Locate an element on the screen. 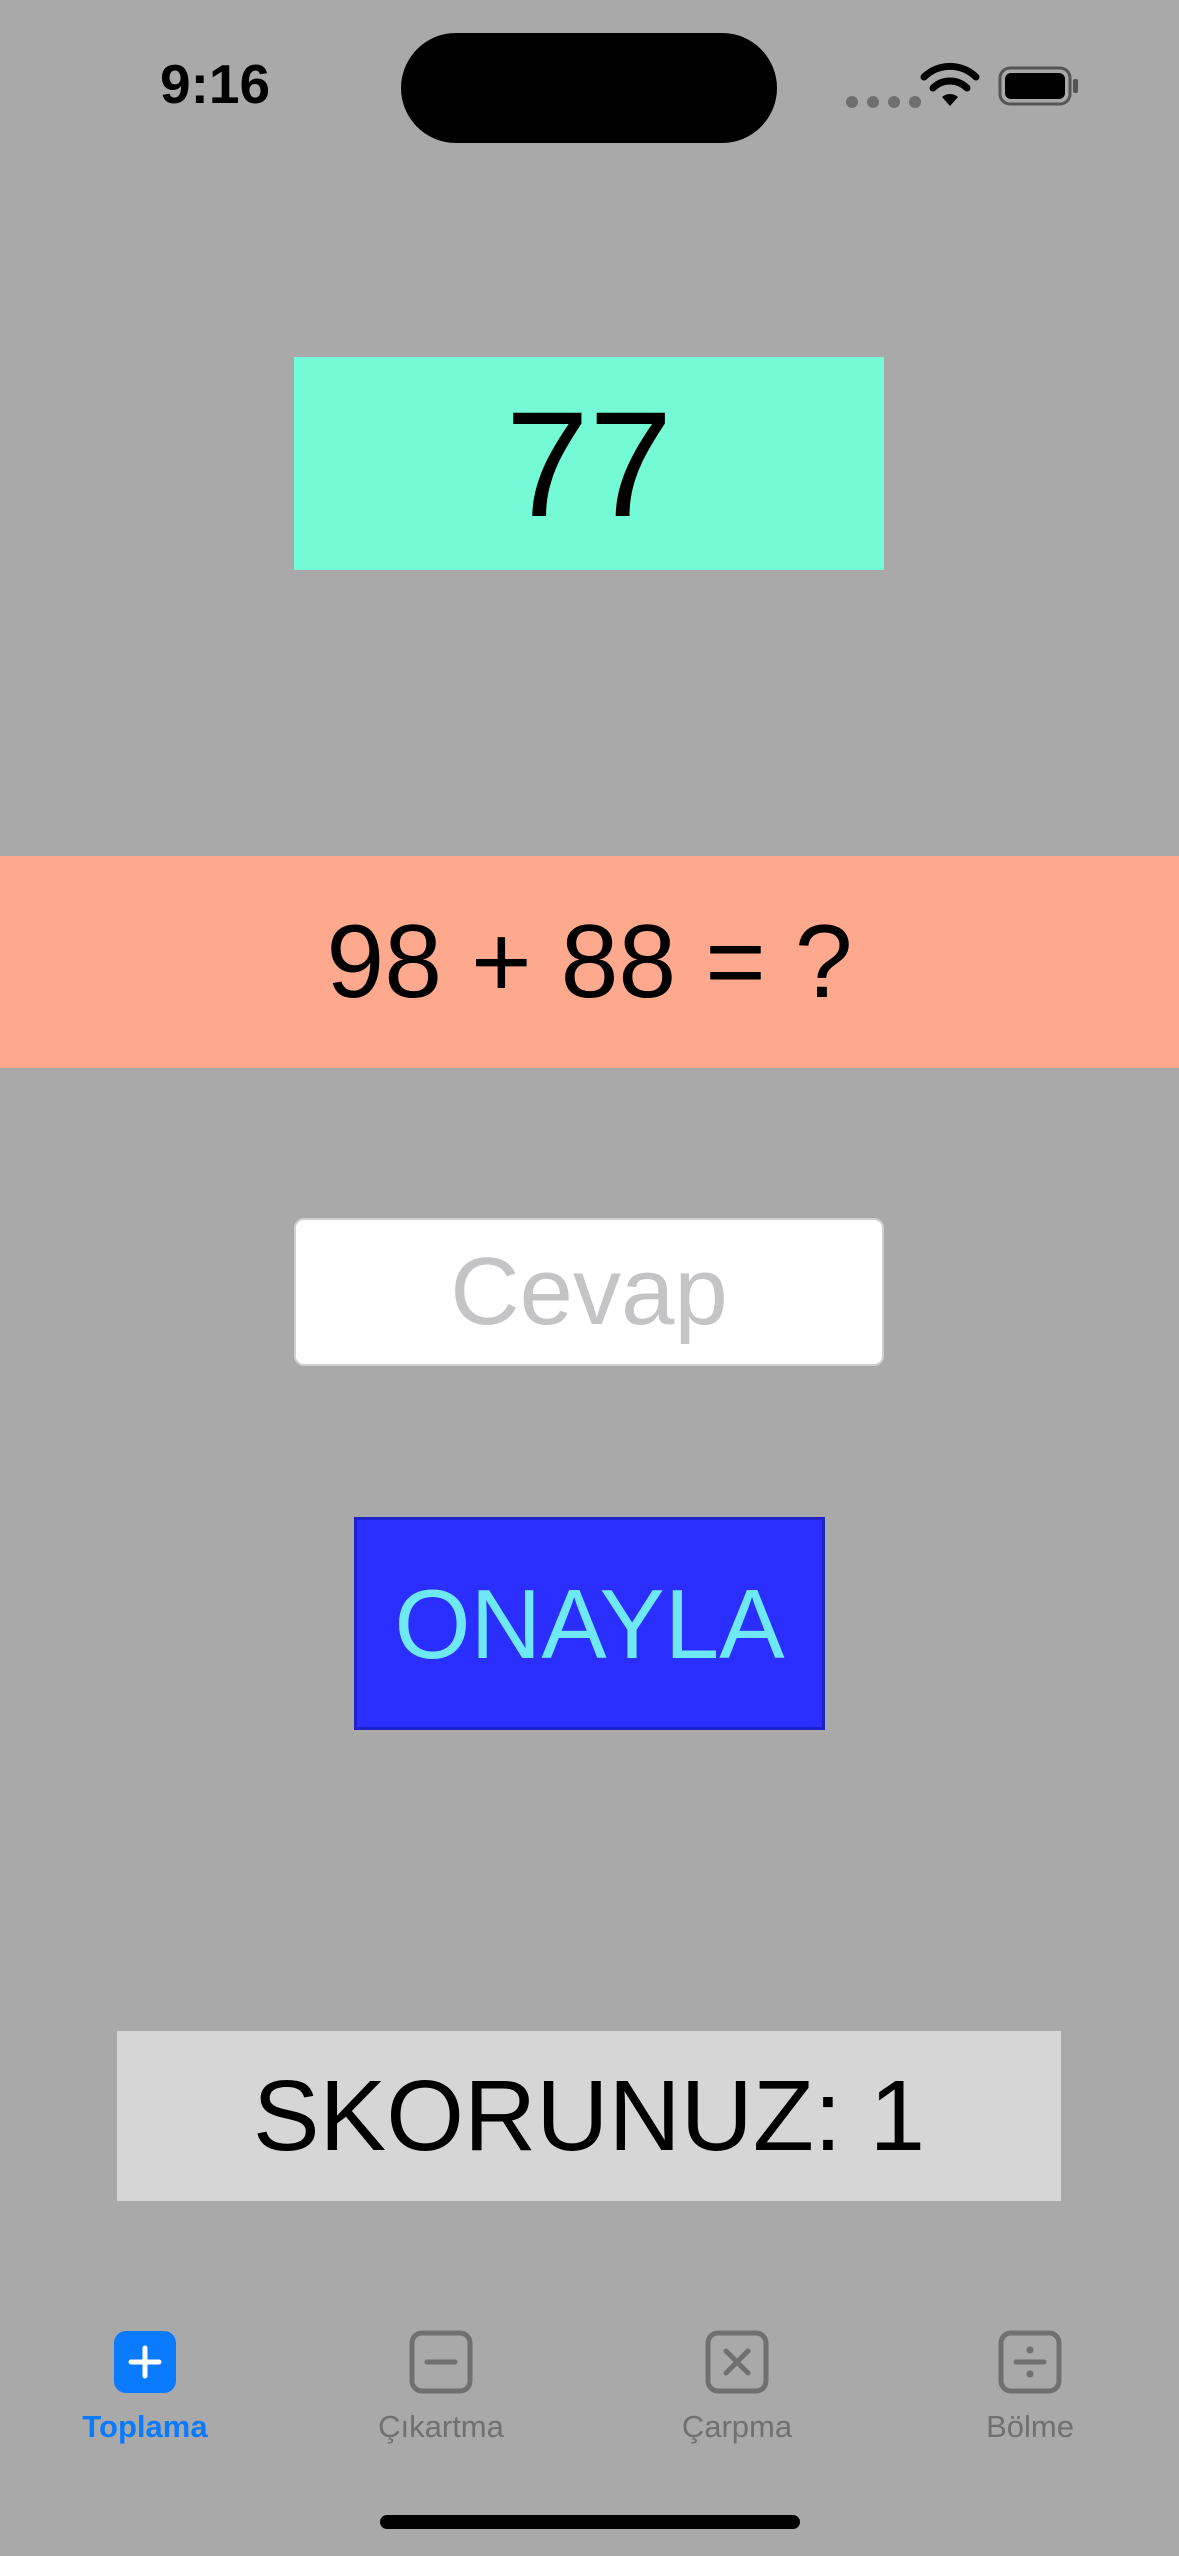 Image resolution: width=1179 pixels, height=2556 pixels. score-text: SKORUNUZ: 1 is located at coordinates (589, 2116).